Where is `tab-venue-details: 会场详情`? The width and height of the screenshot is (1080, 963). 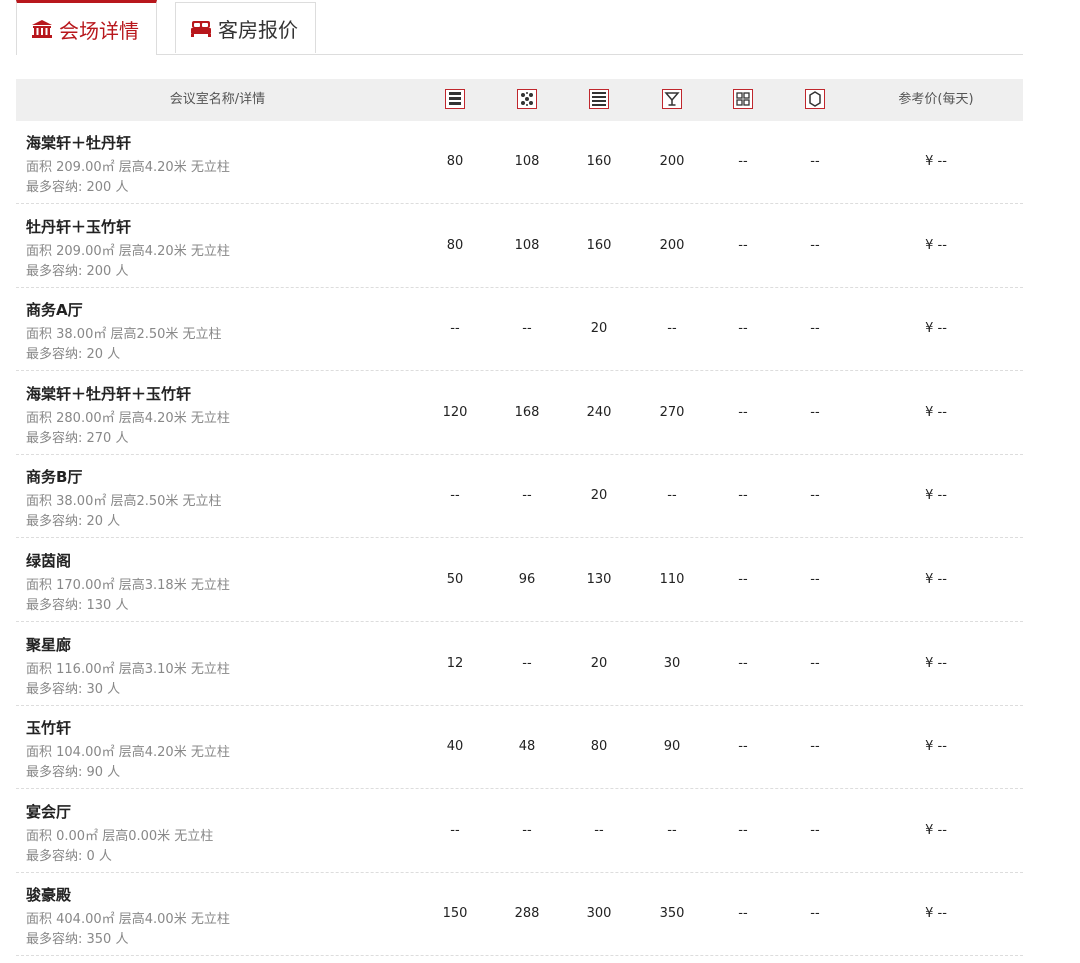
tab-venue-details: 会场详情 is located at coordinates (86, 27).